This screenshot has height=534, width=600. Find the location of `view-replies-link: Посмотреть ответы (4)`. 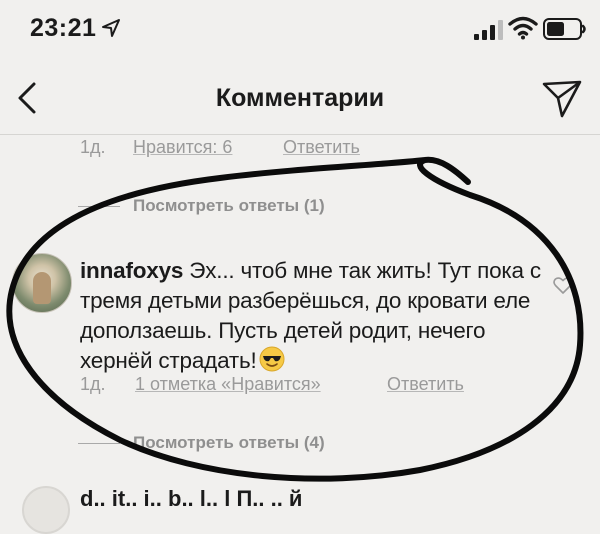

view-replies-link: Посмотреть ответы (4) is located at coordinates (229, 443).